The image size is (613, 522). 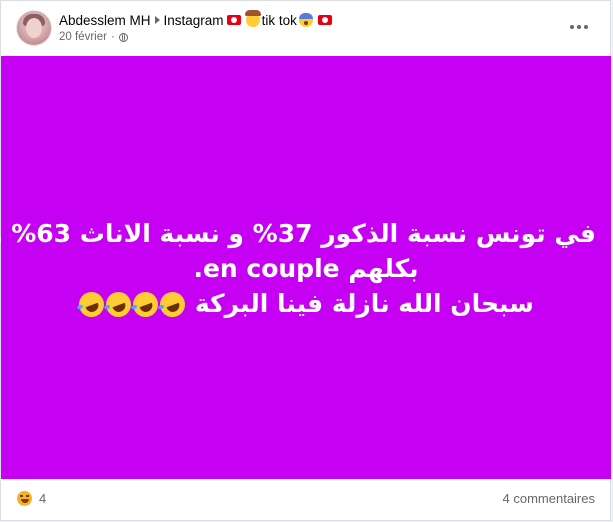 I want to click on haha-reaction-icon, so click(x=24, y=498).